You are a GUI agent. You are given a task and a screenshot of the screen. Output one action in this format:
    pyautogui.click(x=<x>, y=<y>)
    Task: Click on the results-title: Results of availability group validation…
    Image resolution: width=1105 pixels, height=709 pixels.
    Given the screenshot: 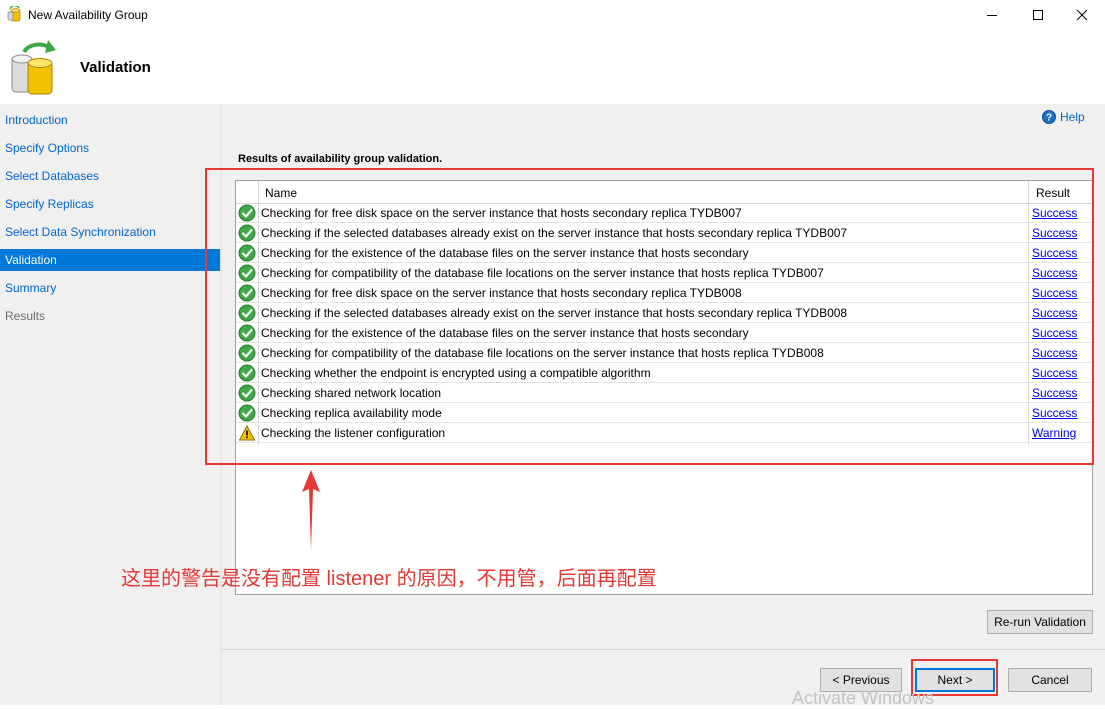 What is the action you would take?
    pyautogui.click(x=340, y=159)
    